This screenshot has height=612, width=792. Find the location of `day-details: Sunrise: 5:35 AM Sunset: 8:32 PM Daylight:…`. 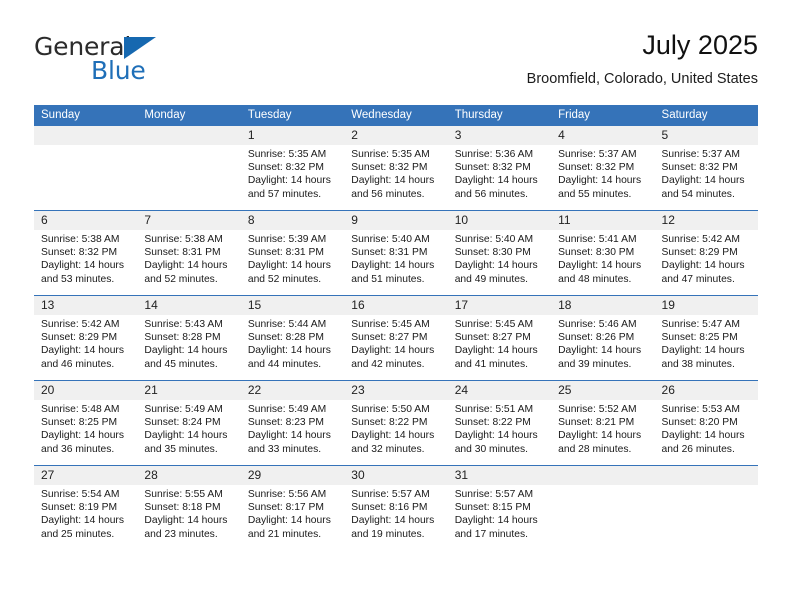

day-details: Sunrise: 5:35 AM Sunset: 8:32 PM Daylight:… is located at coordinates (292, 173).